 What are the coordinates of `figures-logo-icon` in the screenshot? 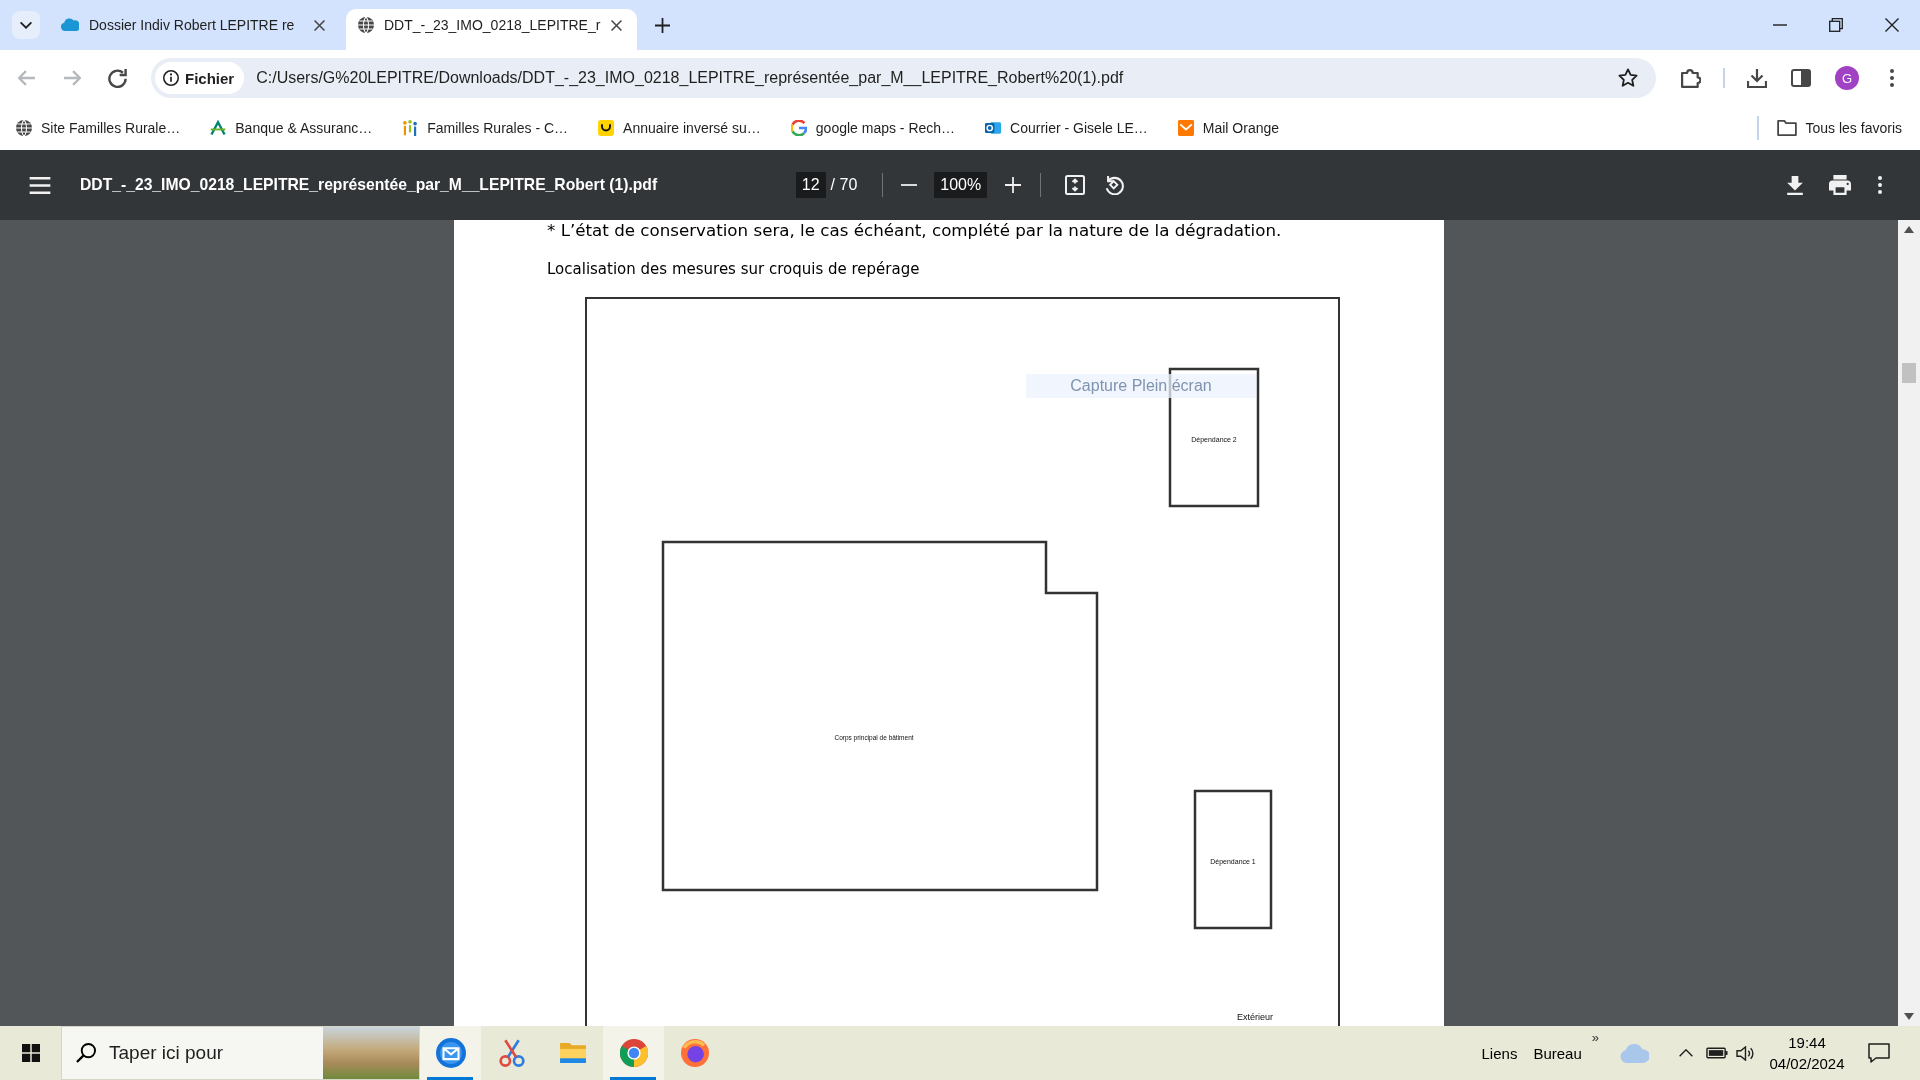 It's located at (410, 128).